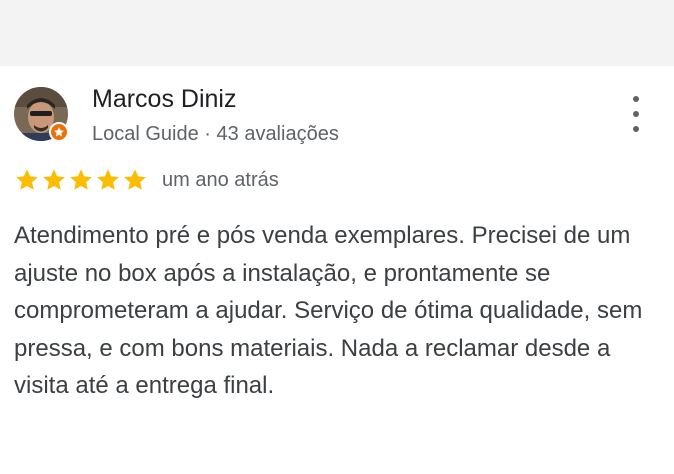 This screenshot has height=474, width=674. Describe the element at coordinates (59, 132) in the screenshot. I see `local-guide-star-icon` at that location.